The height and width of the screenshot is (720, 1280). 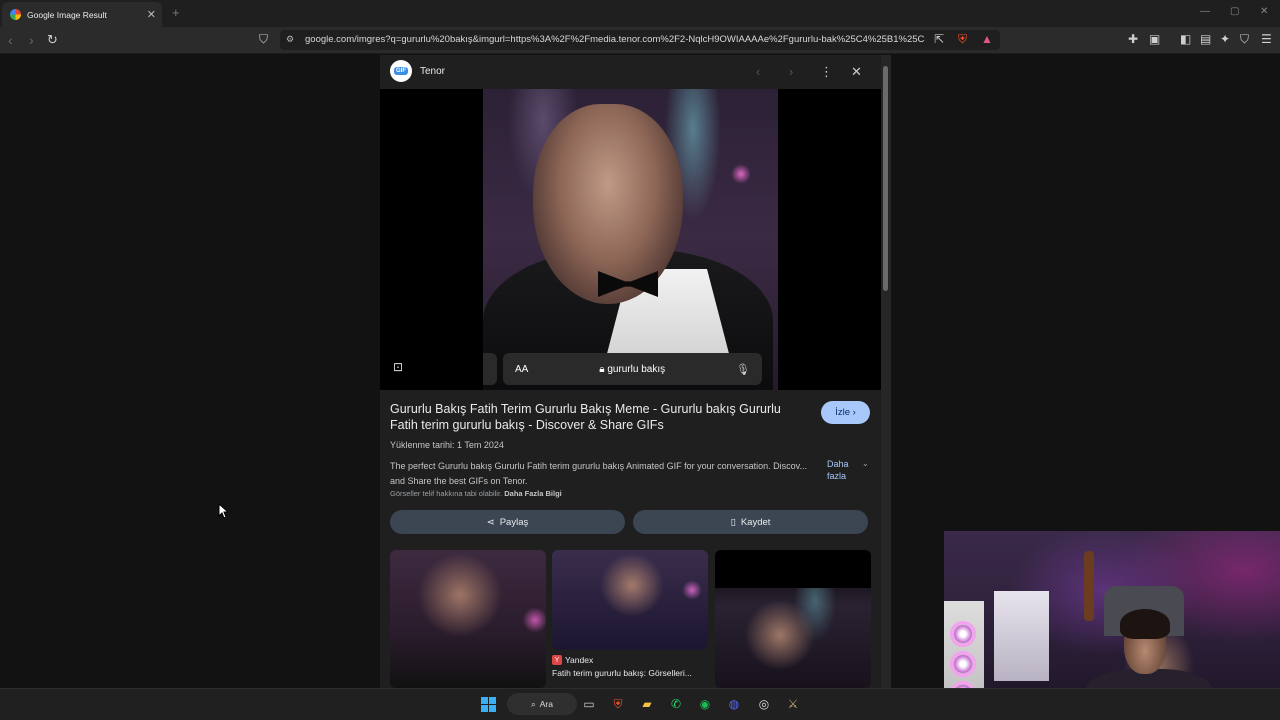 What do you see at coordinates (1154, 39) in the screenshot?
I see `tab-search-icon: ▣` at bounding box center [1154, 39].